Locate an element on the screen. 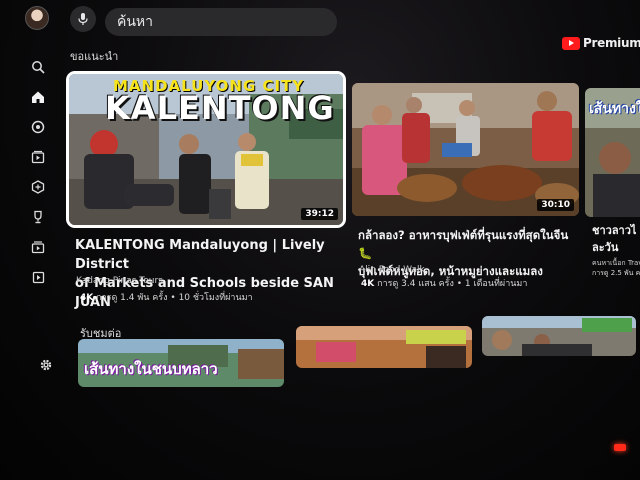  sidebar-item-search is located at coordinates (38, 67).